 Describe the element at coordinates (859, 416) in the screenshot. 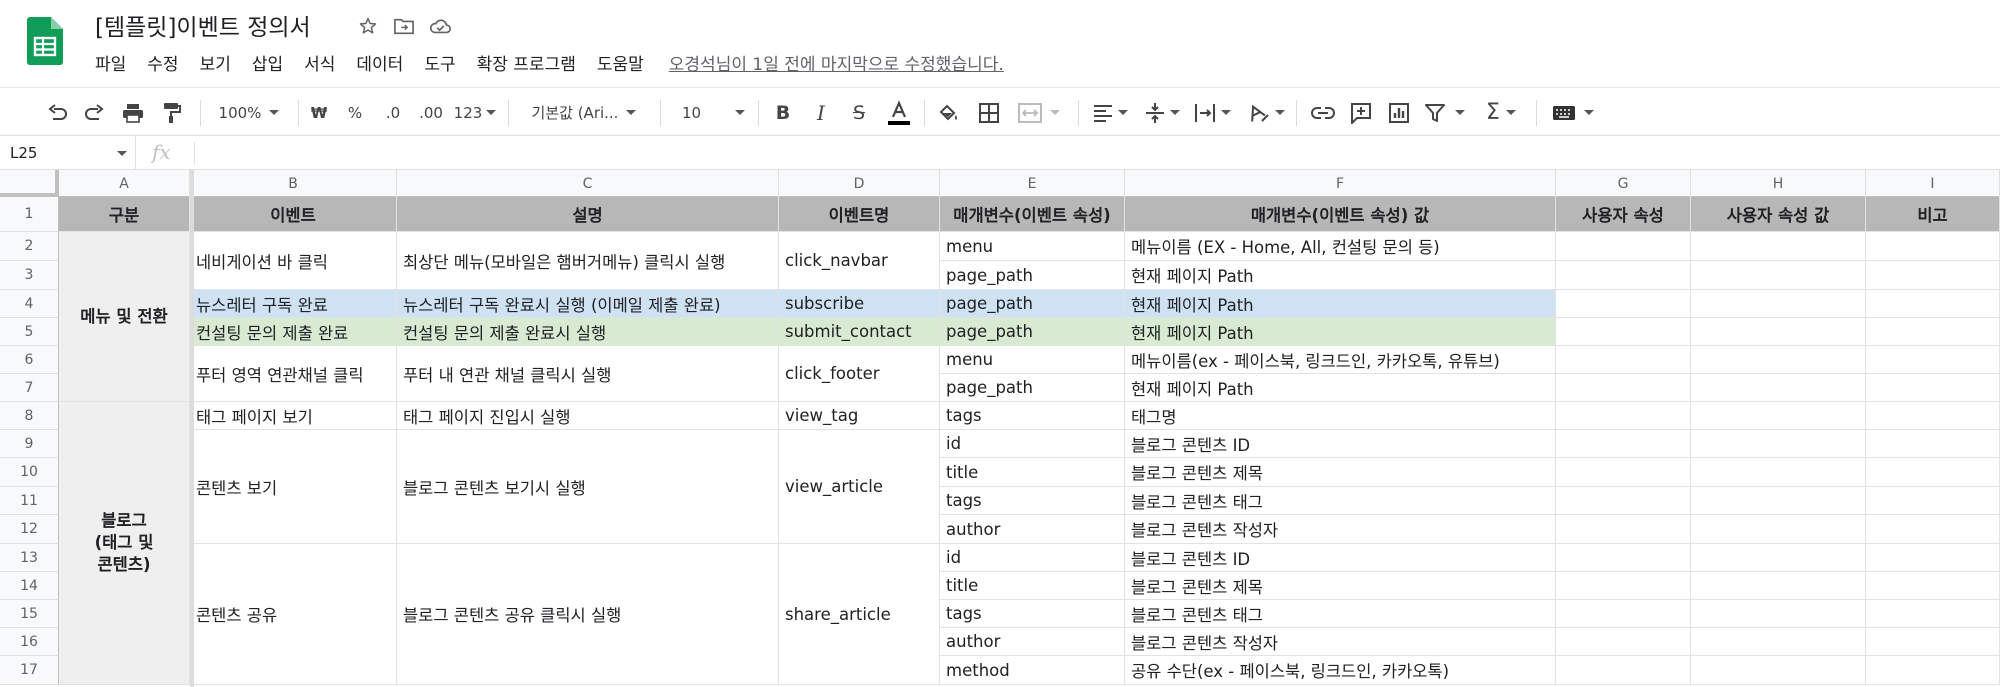

I see `event-name-cell: view_tag` at that location.